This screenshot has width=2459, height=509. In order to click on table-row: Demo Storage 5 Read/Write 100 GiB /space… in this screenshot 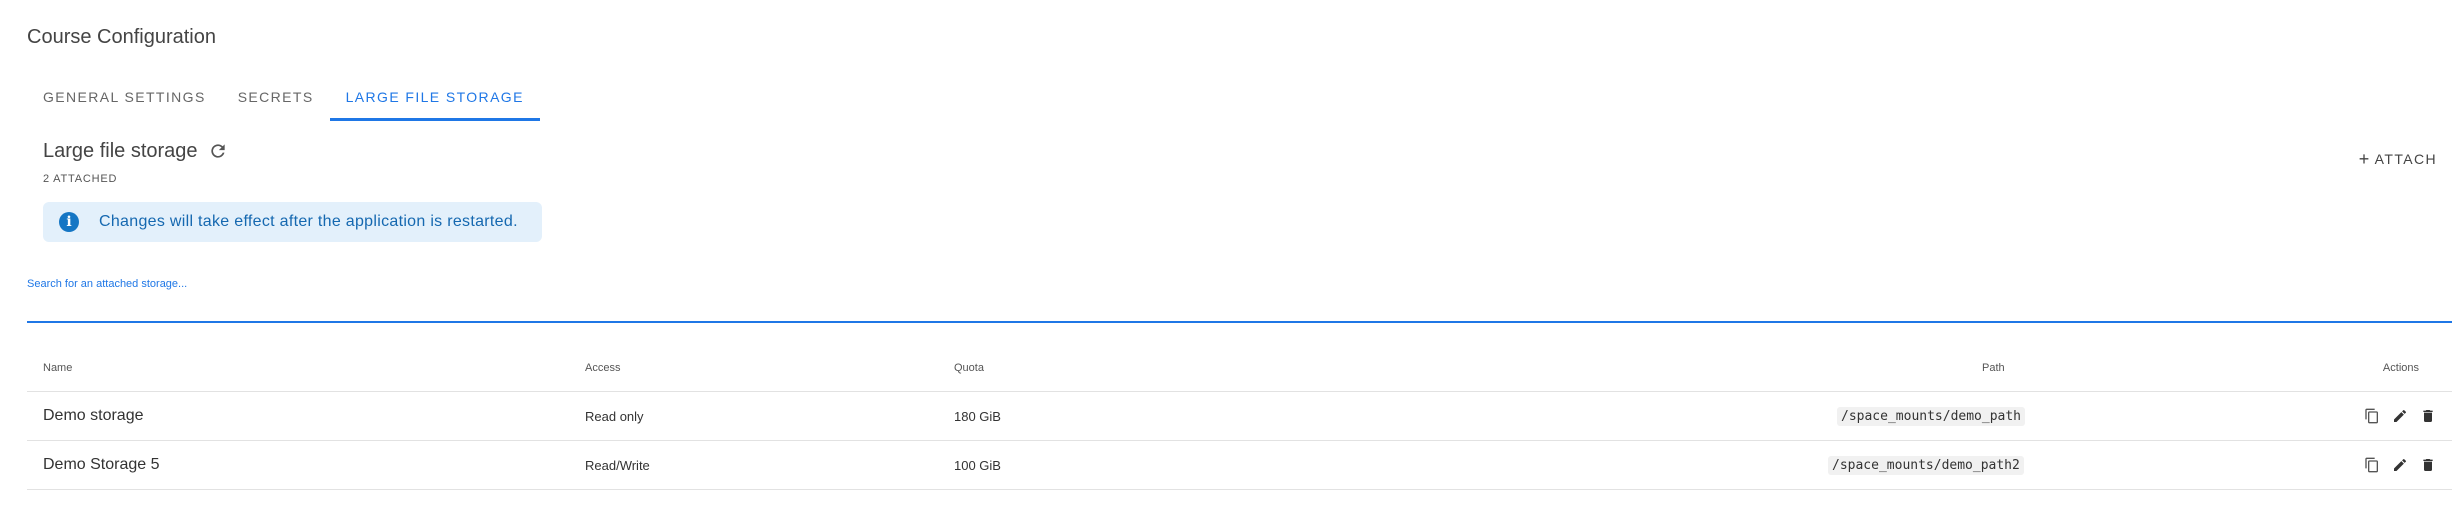, I will do `click(1239, 465)`.